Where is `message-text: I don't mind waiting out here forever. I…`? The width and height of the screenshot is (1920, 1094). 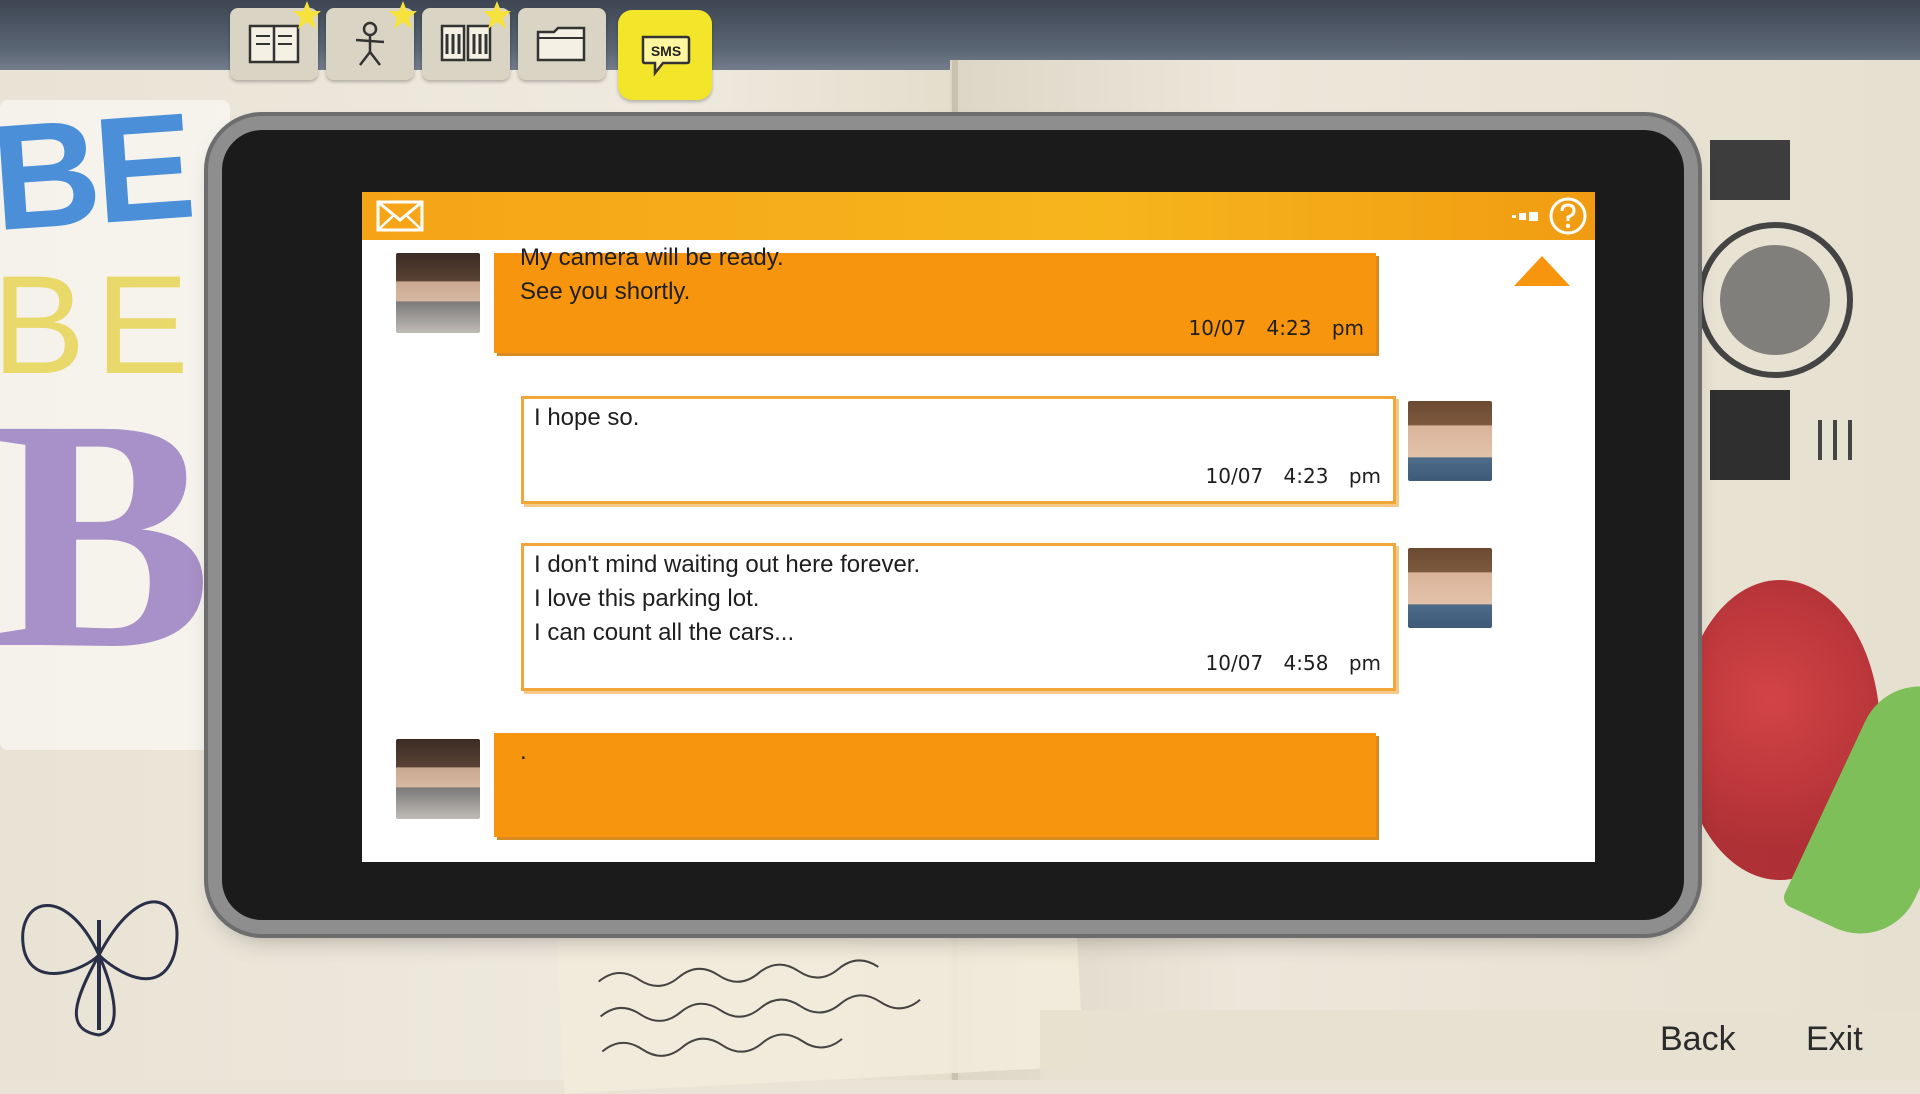
message-text: I don't mind waiting out here forever. I… is located at coordinates (727, 598).